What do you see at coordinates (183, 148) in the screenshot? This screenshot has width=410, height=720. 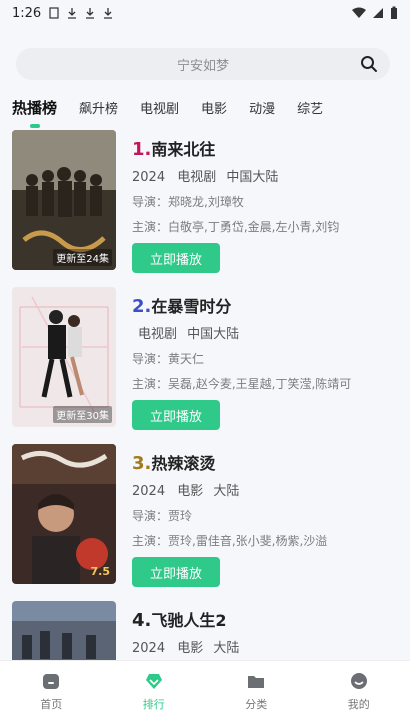 I see `item-title: 南来北往` at bounding box center [183, 148].